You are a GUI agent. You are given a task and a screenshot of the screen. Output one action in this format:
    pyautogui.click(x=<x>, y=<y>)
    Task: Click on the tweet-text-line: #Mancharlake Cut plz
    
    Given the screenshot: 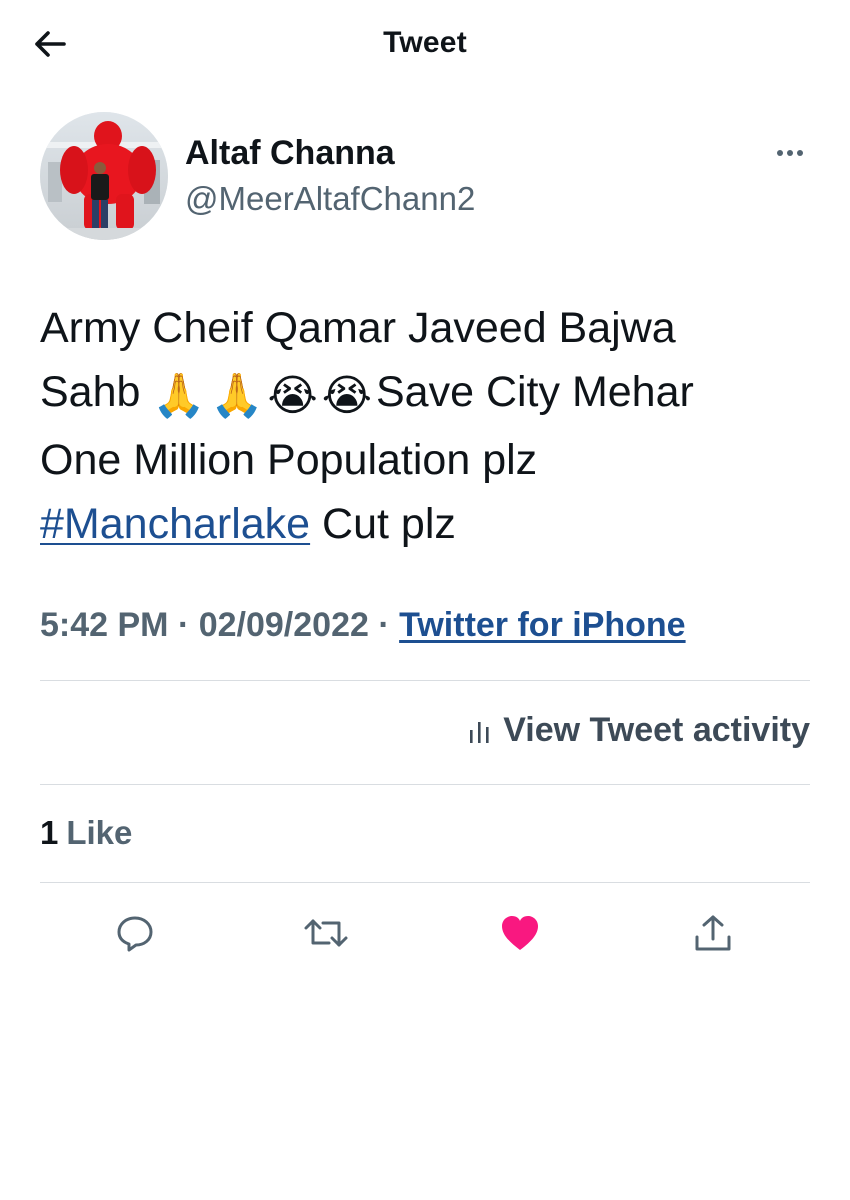 What is the action you would take?
    pyautogui.click(x=430, y=524)
    